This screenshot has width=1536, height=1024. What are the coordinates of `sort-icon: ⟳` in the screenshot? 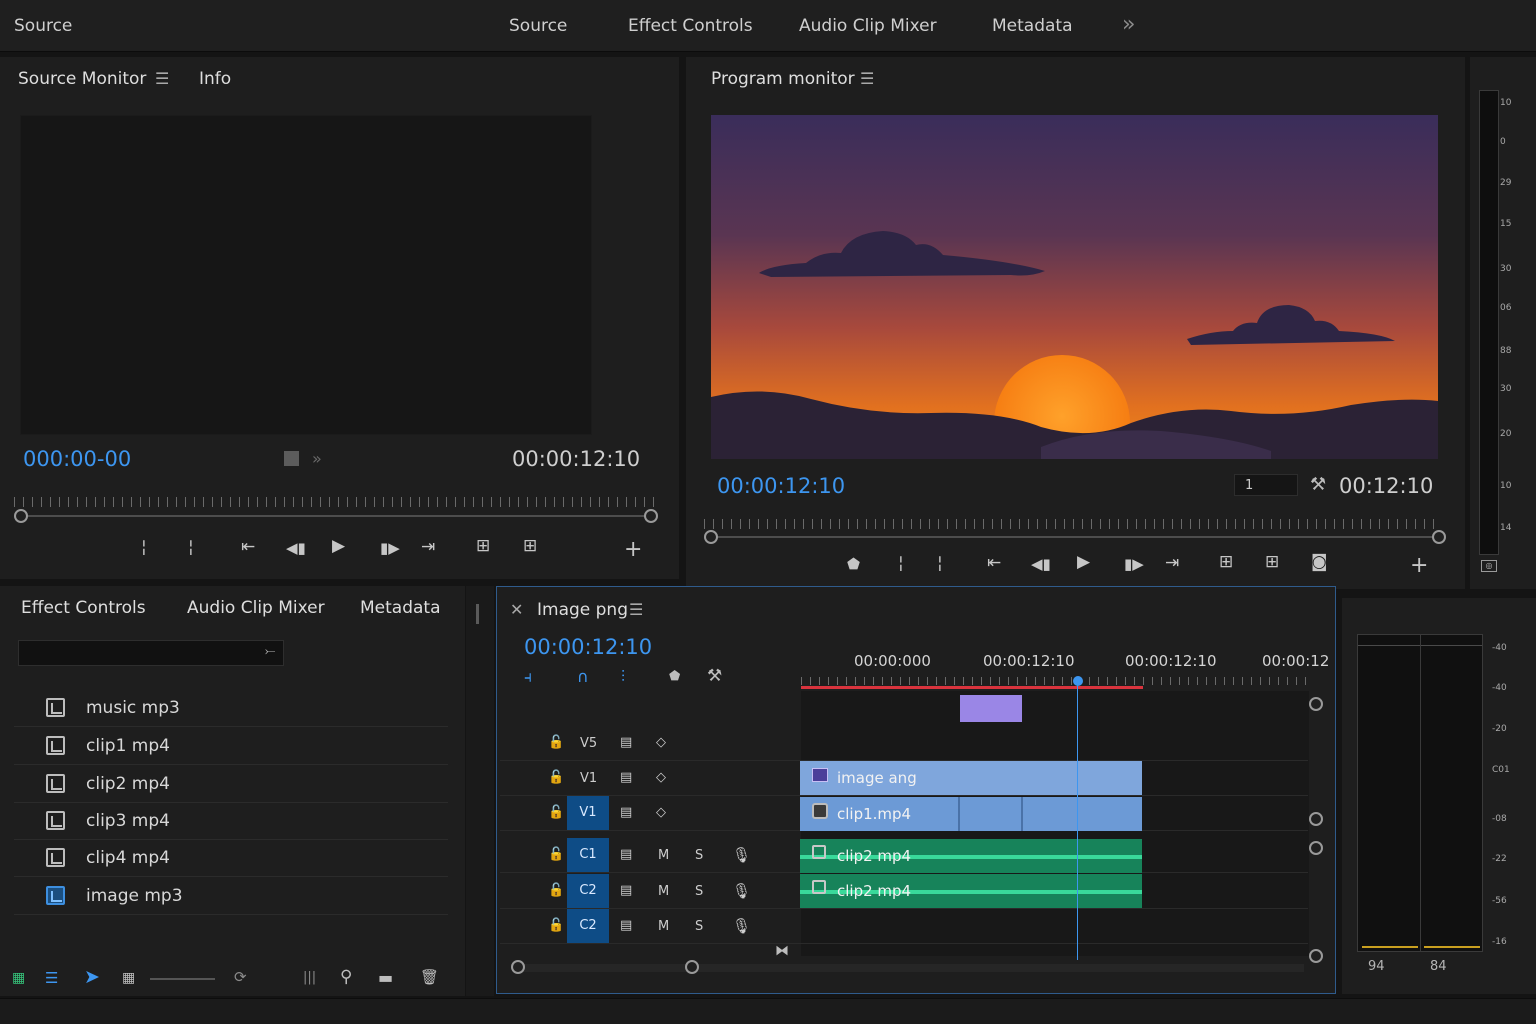 It's located at (240, 977).